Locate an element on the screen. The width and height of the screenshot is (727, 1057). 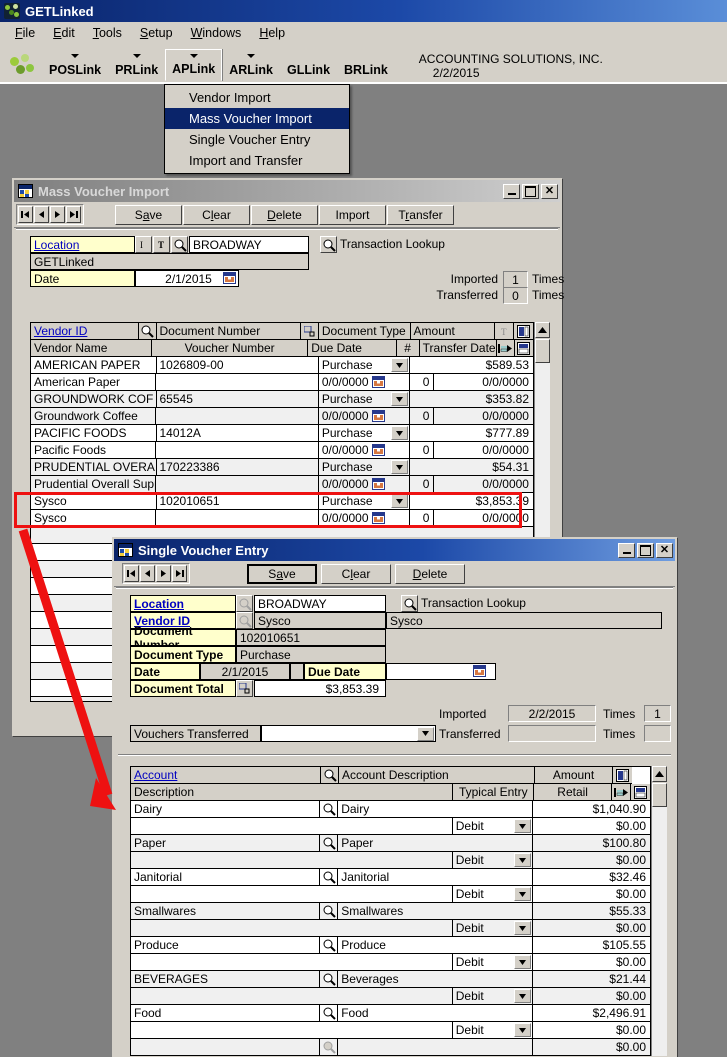
toolbar-gllink: GLLink is located at coordinates (308, 65).